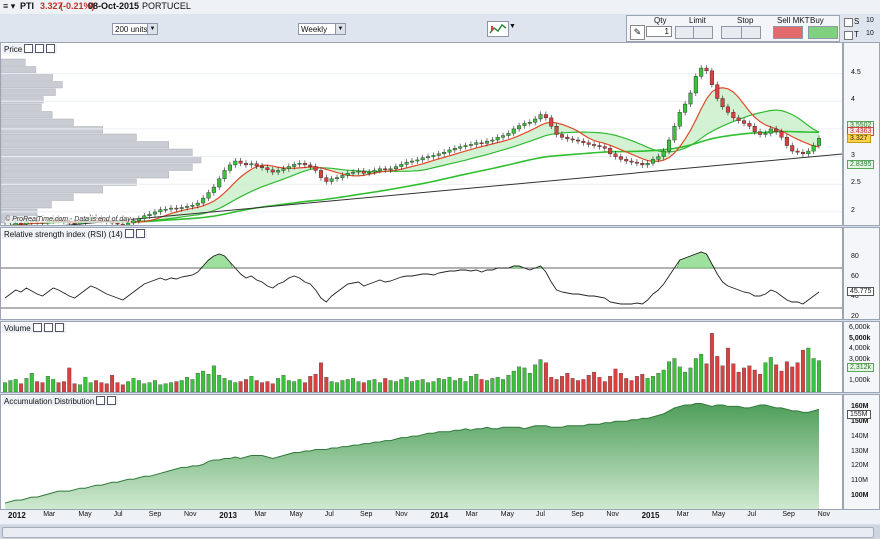 The height and width of the screenshot is (539, 880). Describe the element at coordinates (498, 29) in the screenshot. I see `chart-style-icon` at that location.